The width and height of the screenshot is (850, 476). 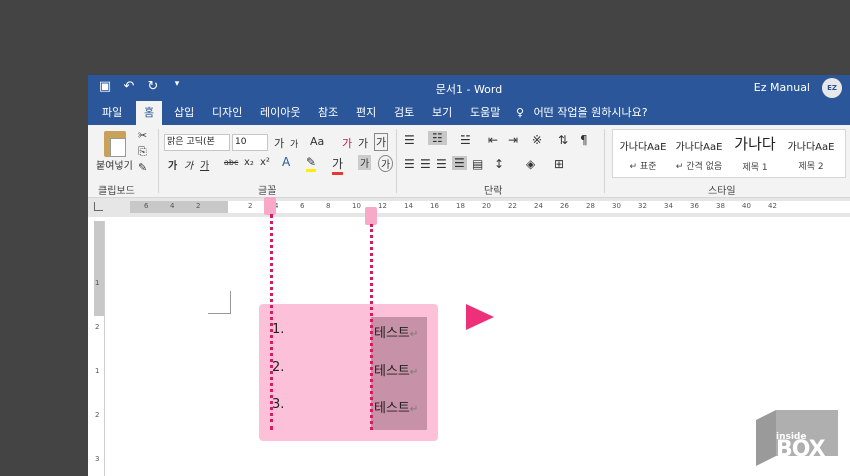 I want to click on justify-icon: ☰, so click(x=459, y=163).